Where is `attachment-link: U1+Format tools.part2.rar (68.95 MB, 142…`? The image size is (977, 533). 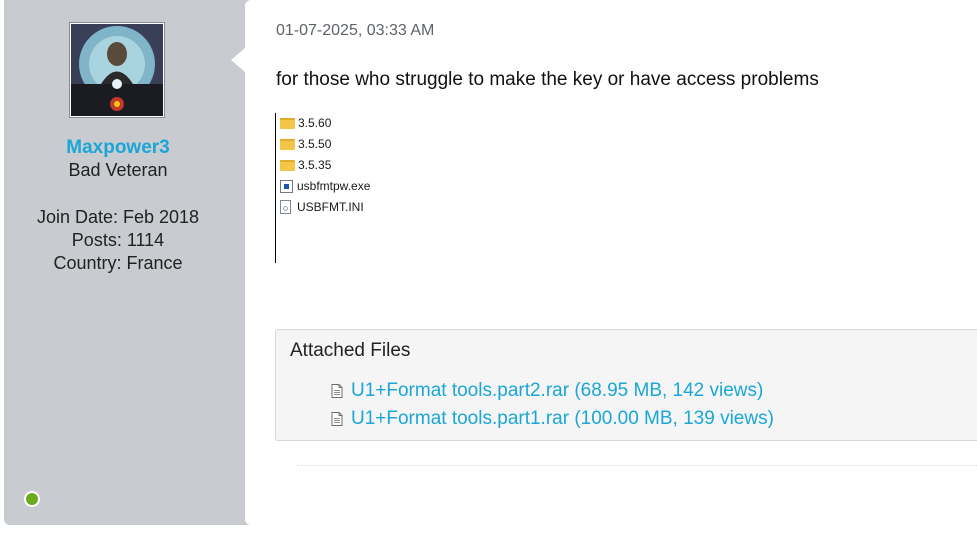
attachment-link: U1+Format tools.part2.rar (68.95 MB, 142… is located at coordinates (546, 391).